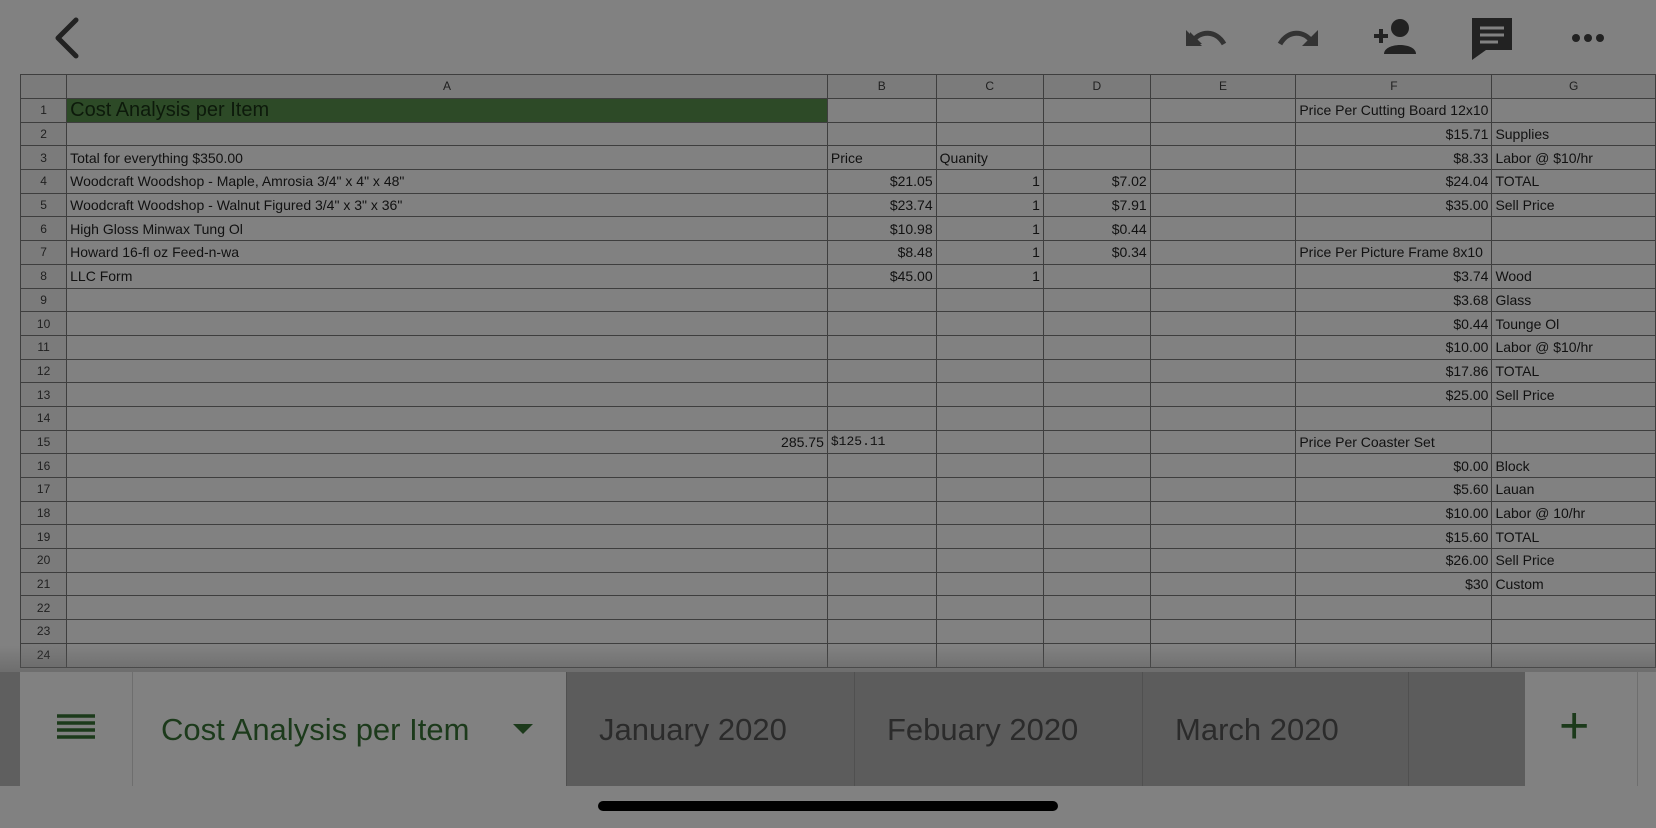 The width and height of the screenshot is (1656, 828). What do you see at coordinates (44, 86) in the screenshot?
I see `select-all-corner` at bounding box center [44, 86].